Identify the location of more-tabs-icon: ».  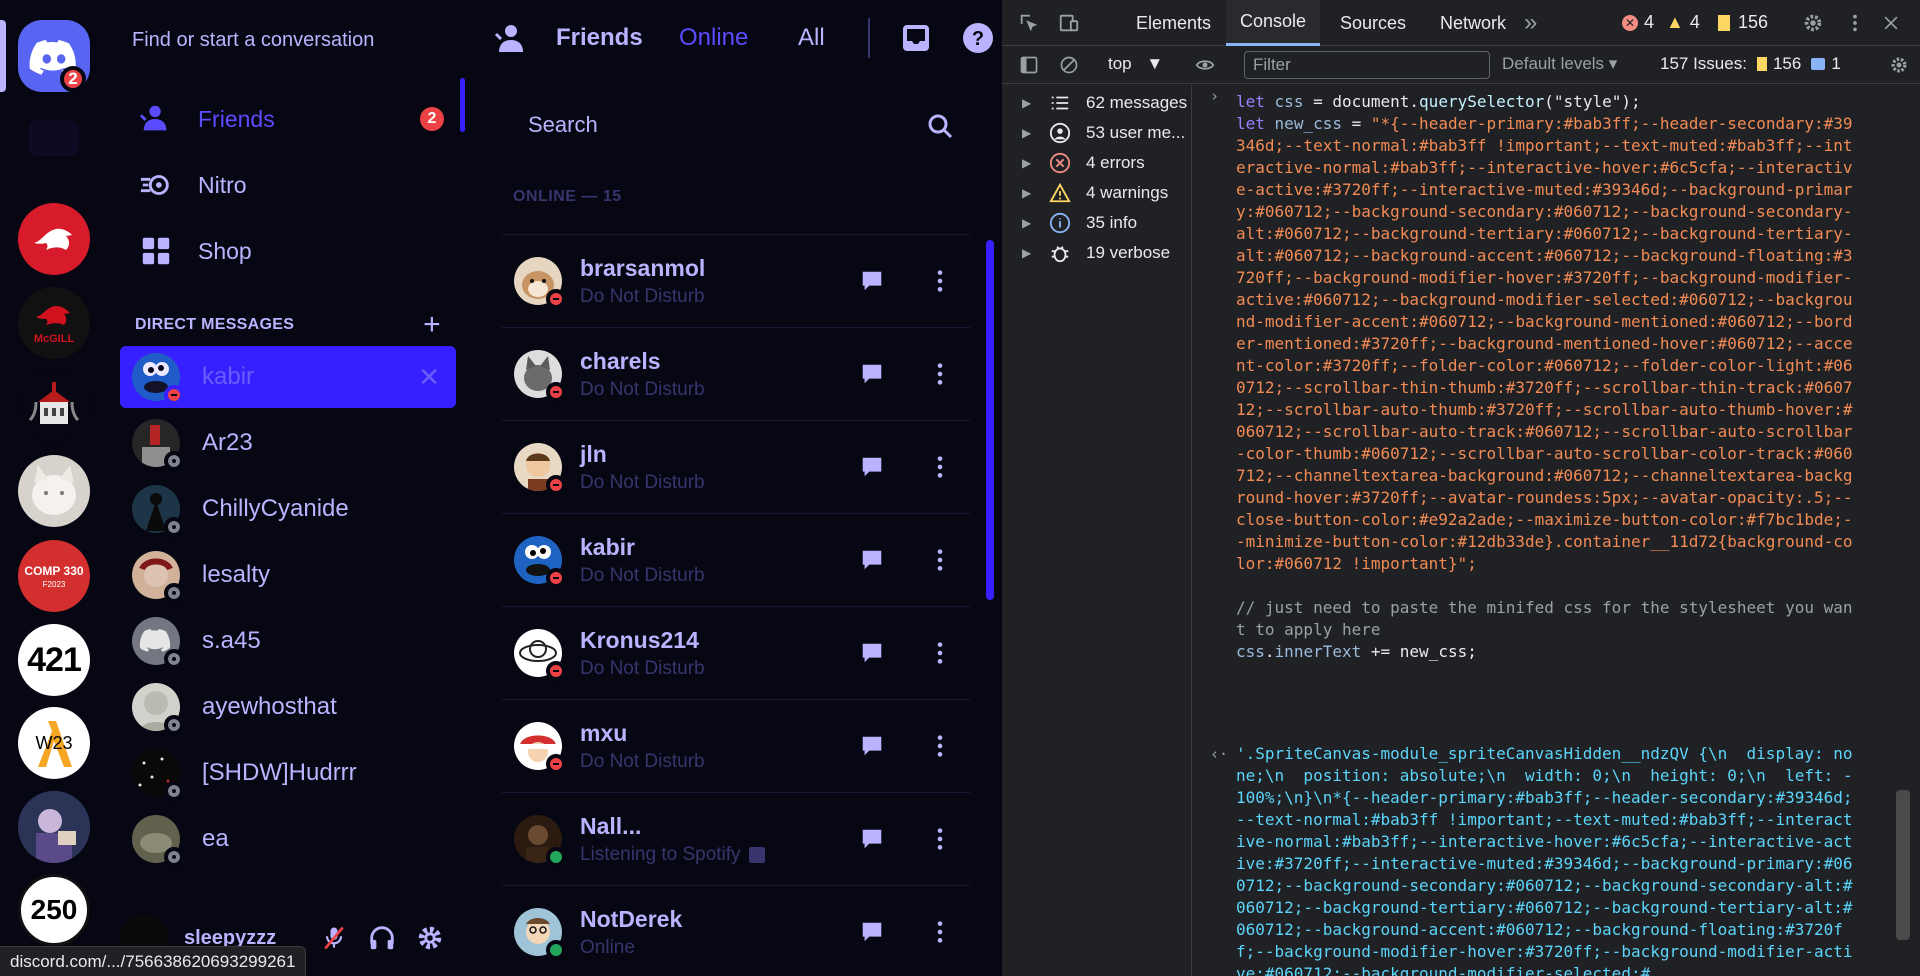
(1530, 23).